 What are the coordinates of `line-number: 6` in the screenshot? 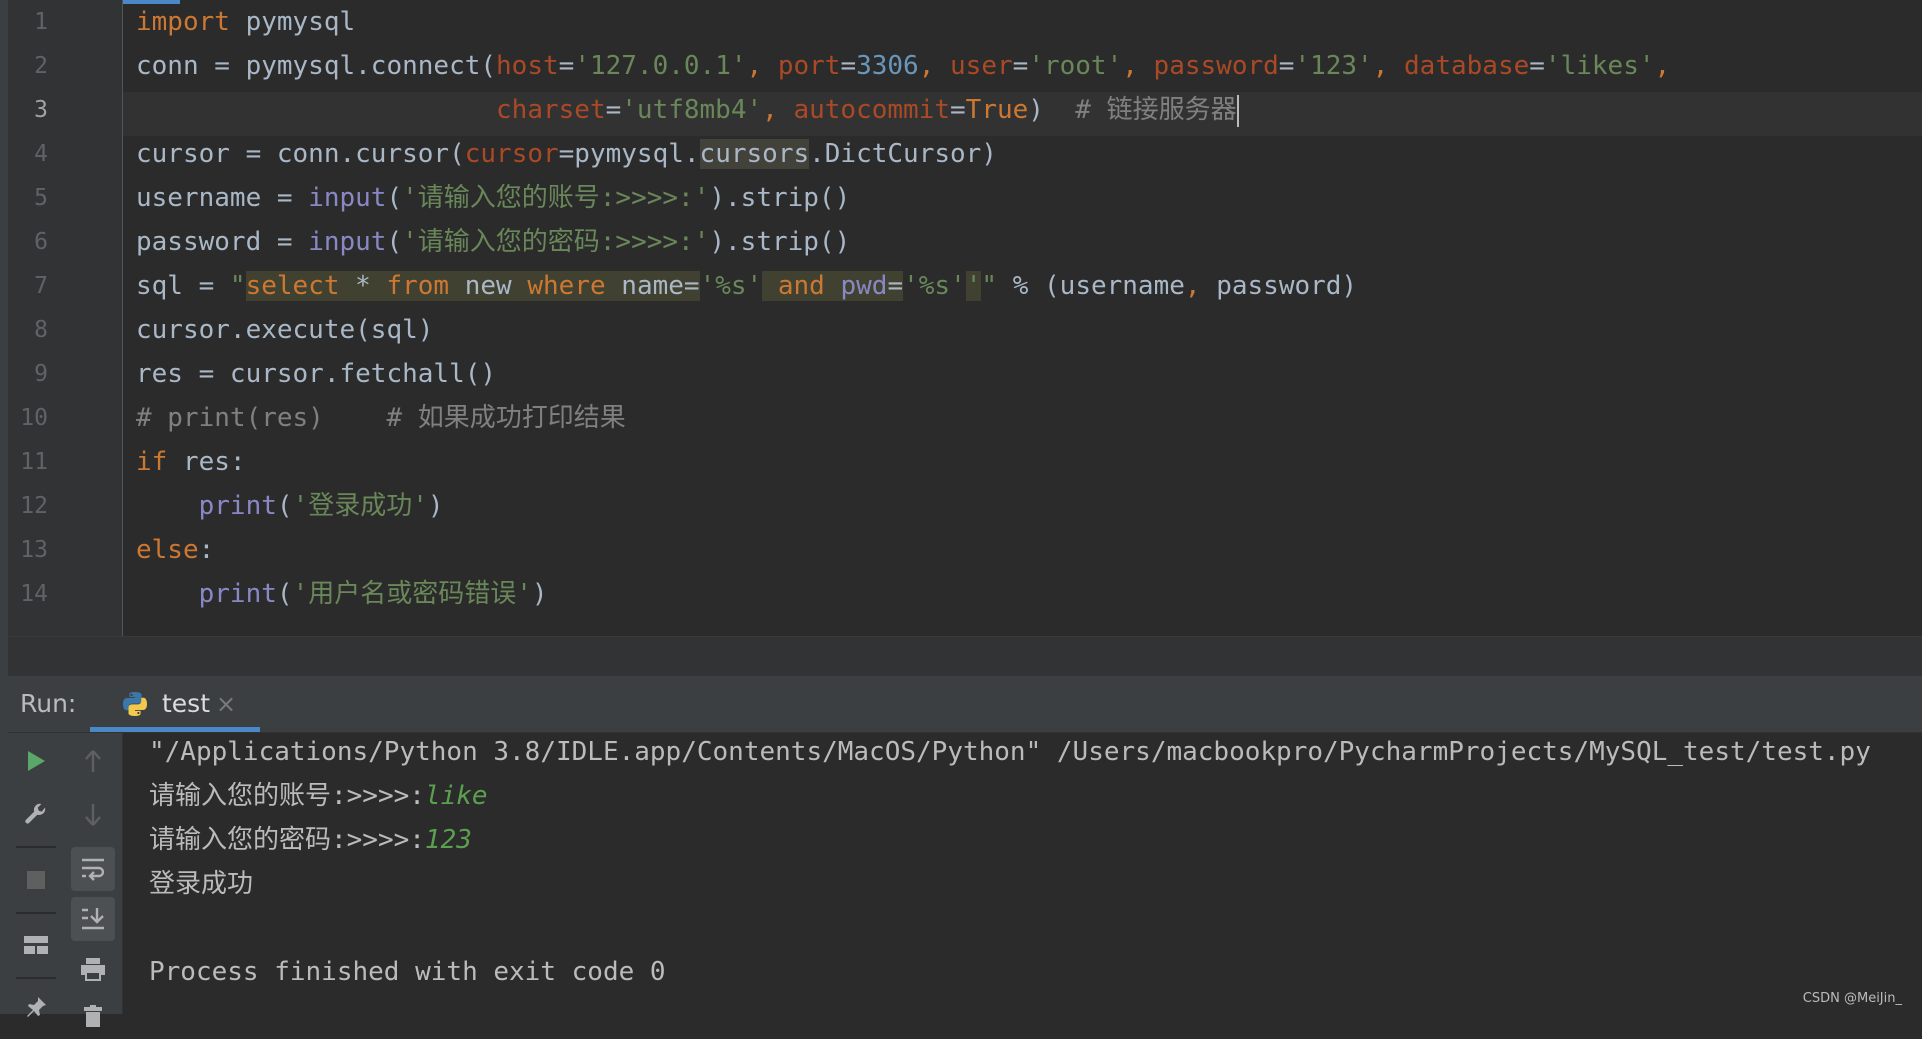 It's located at (41, 242).